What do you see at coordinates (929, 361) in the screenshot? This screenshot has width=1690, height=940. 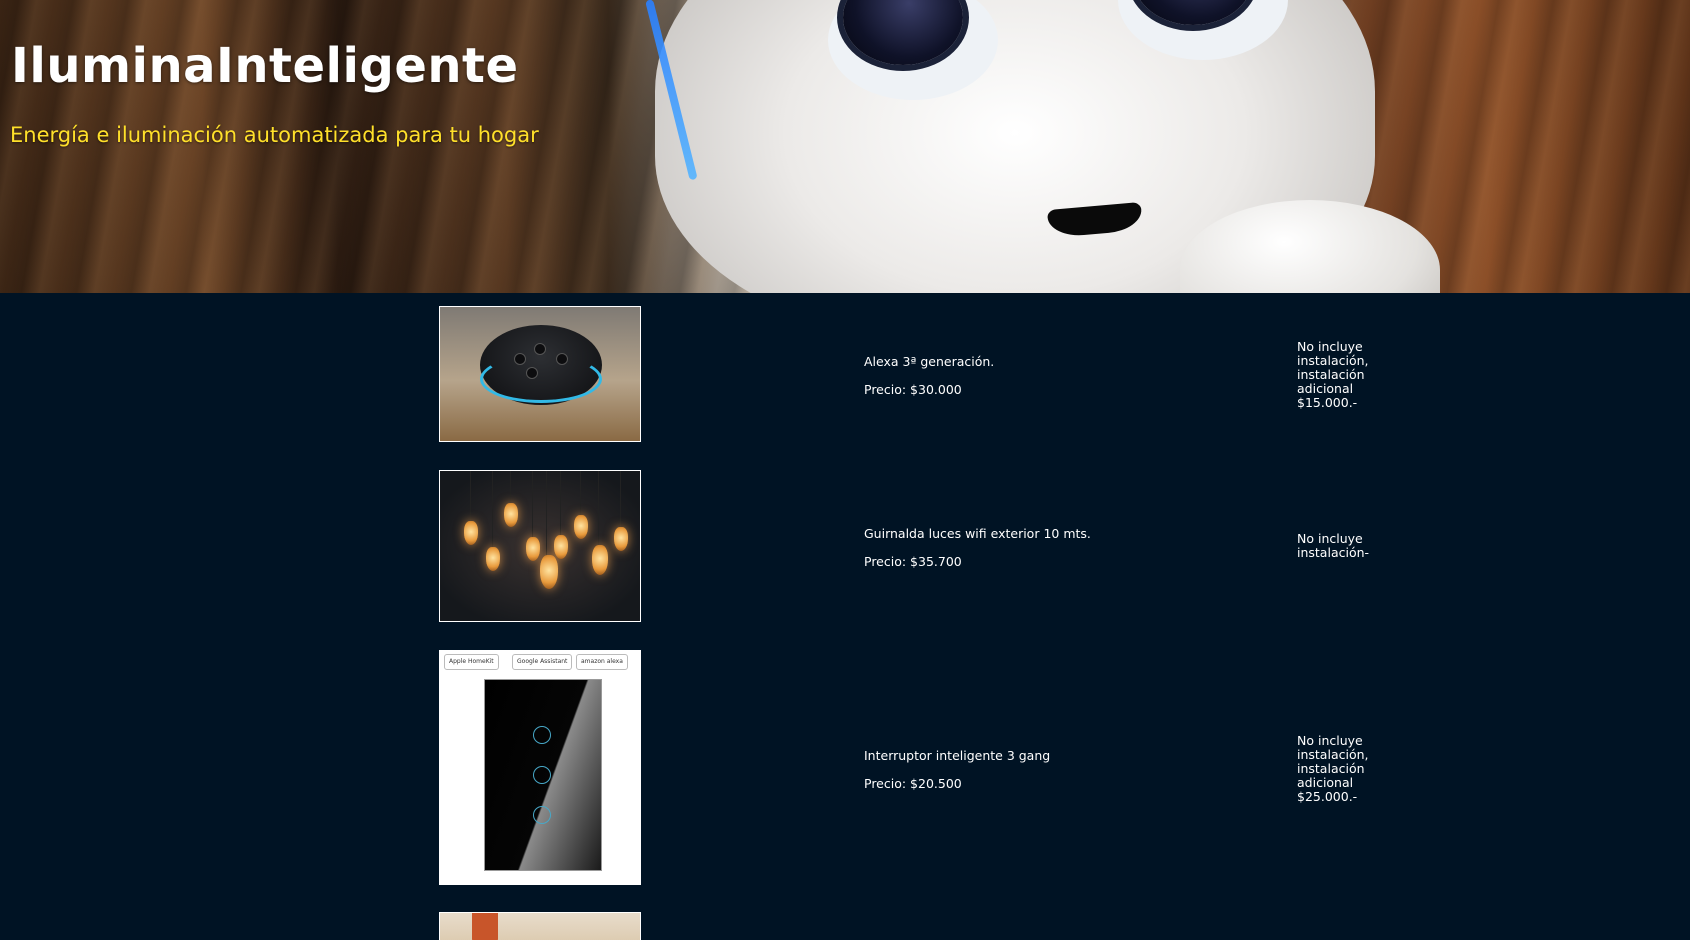 I see `product-name: Alexa 3ª generación.` at bounding box center [929, 361].